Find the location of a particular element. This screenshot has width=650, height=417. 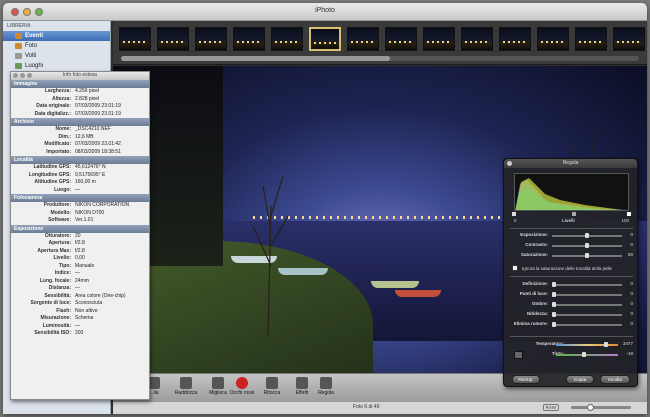

info-value: 0,00 is located at coordinates (80, 258).